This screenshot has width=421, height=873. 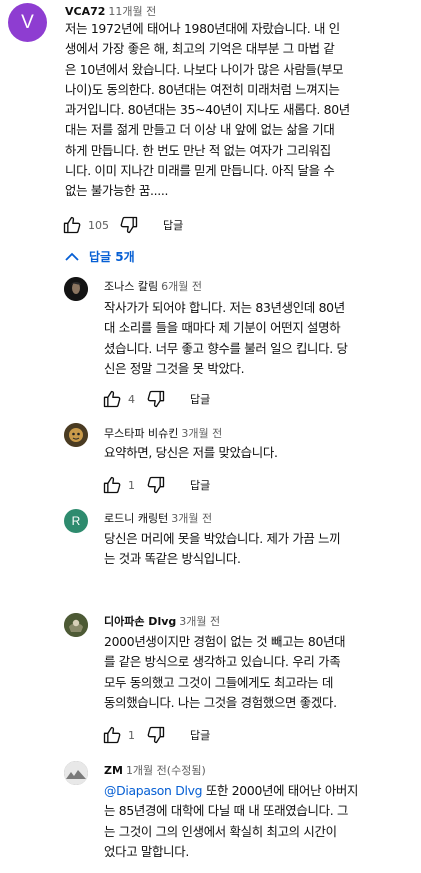 What do you see at coordinates (131, 286) in the screenshot?
I see `comment-author: 조나스 칼림` at bounding box center [131, 286].